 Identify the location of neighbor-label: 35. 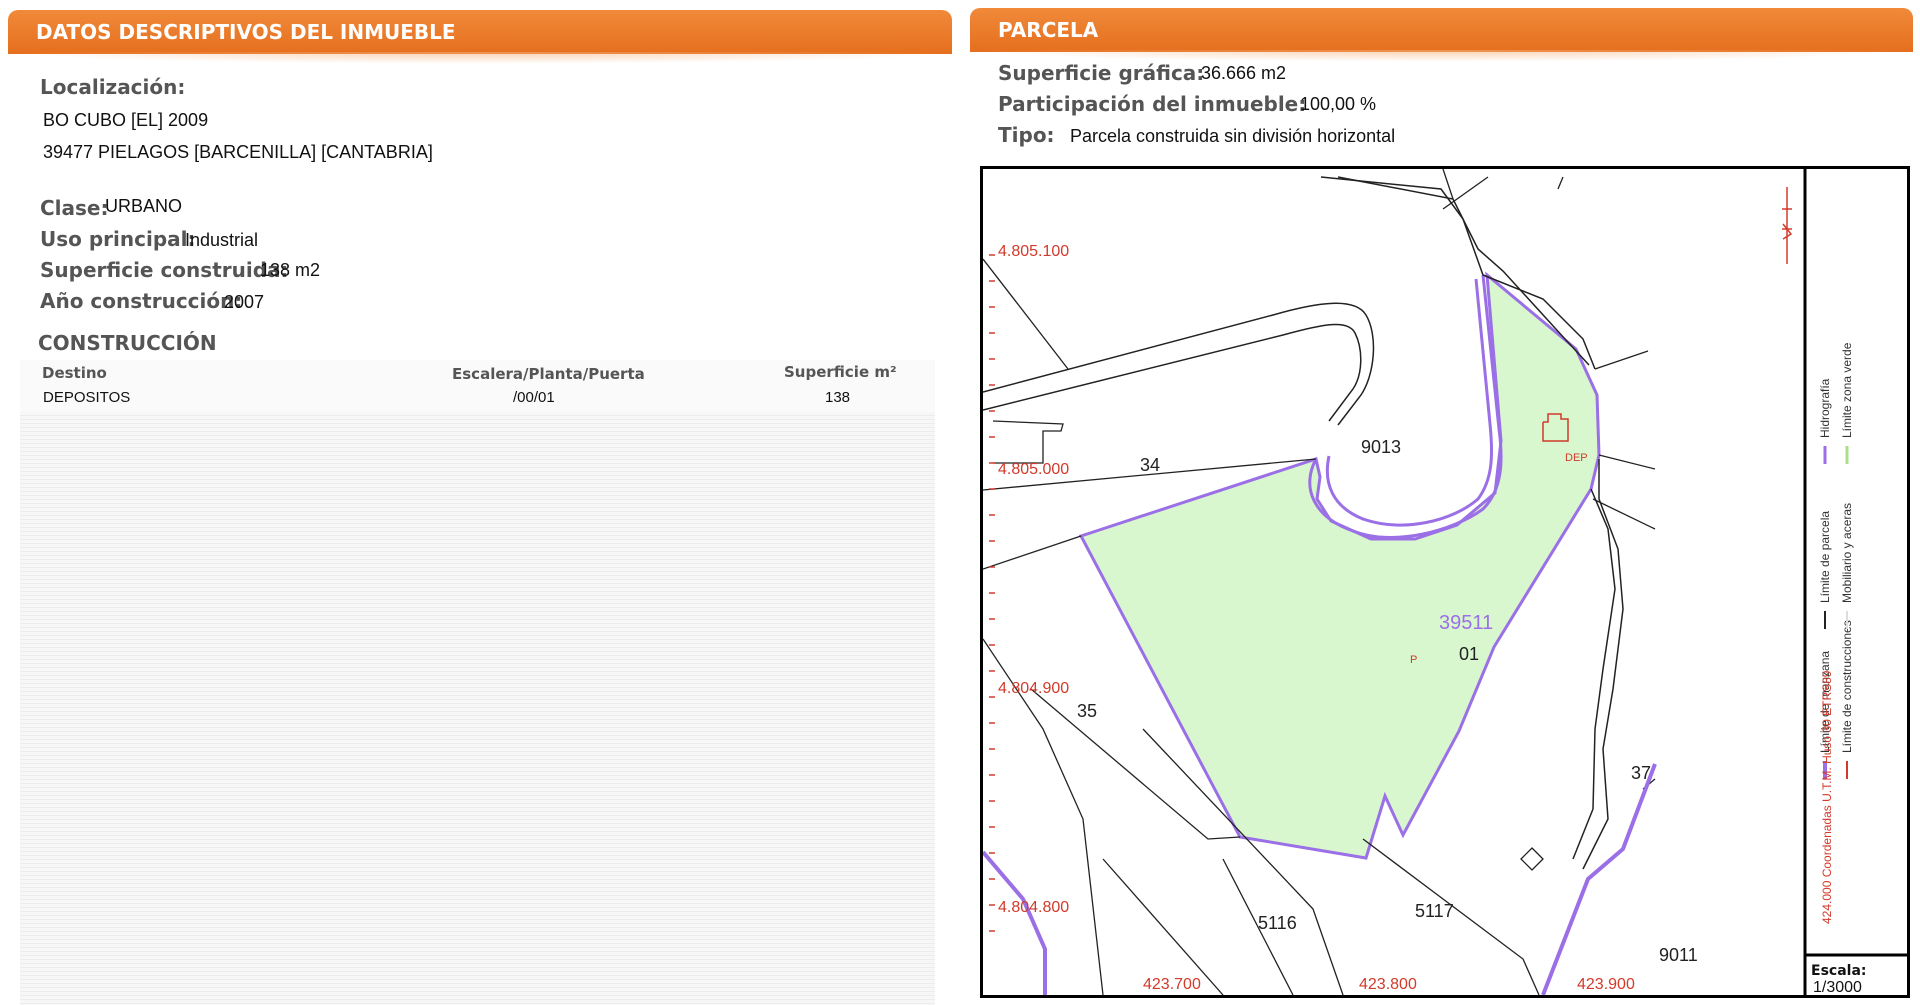
(1087, 711).